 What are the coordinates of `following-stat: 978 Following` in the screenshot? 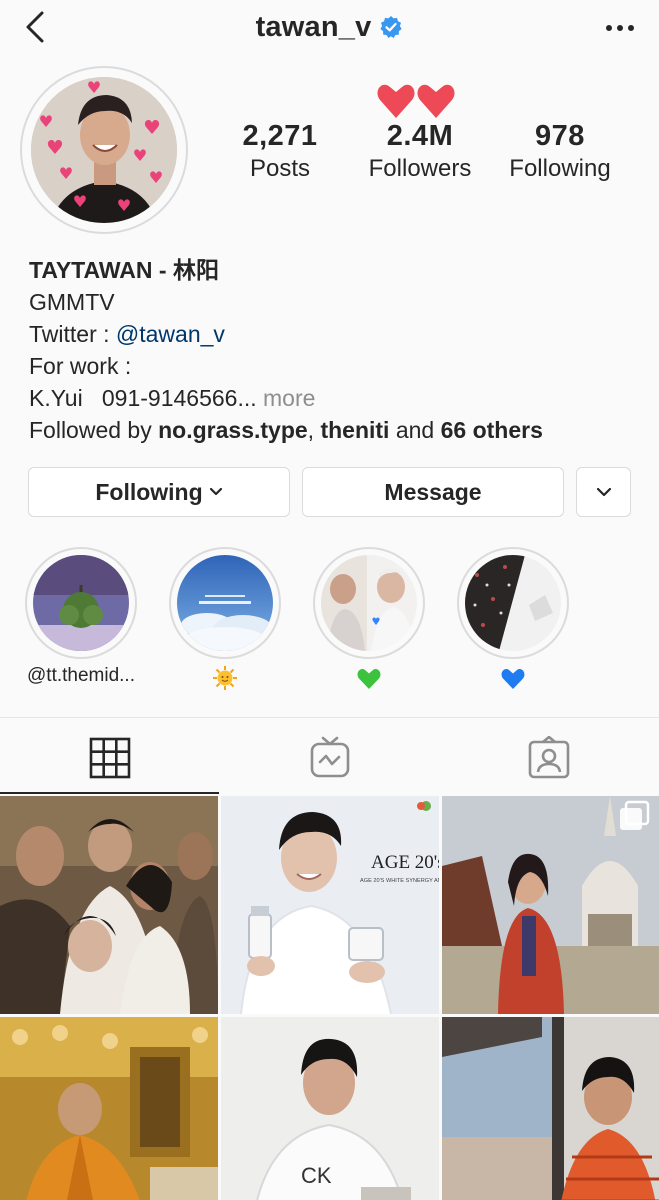 It's located at (560, 151).